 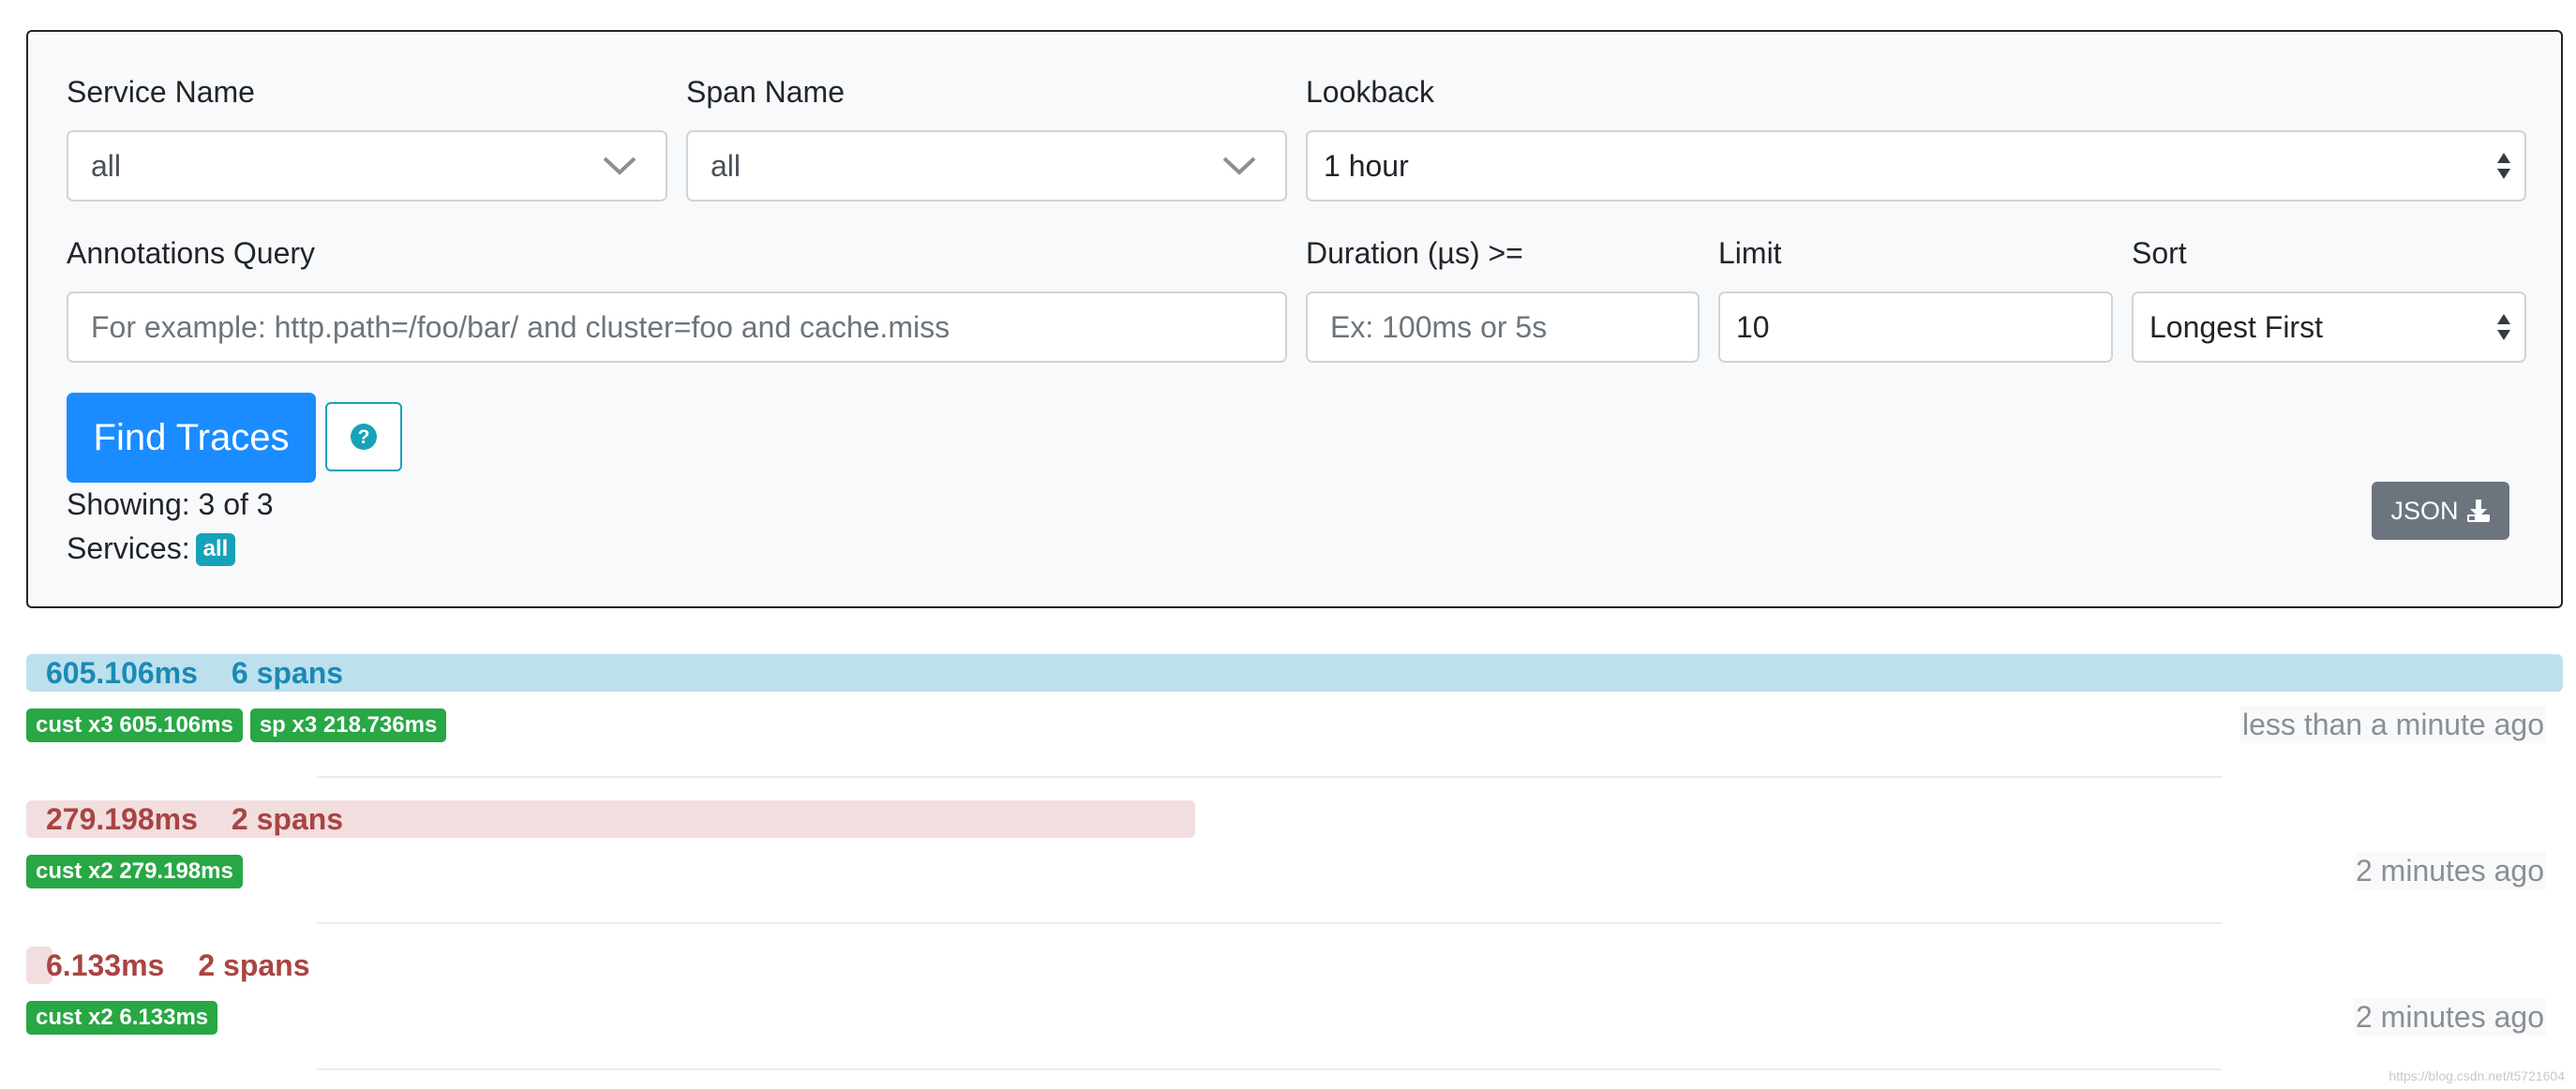 What do you see at coordinates (161, 92) in the screenshot?
I see `service-name-label: Service Name` at bounding box center [161, 92].